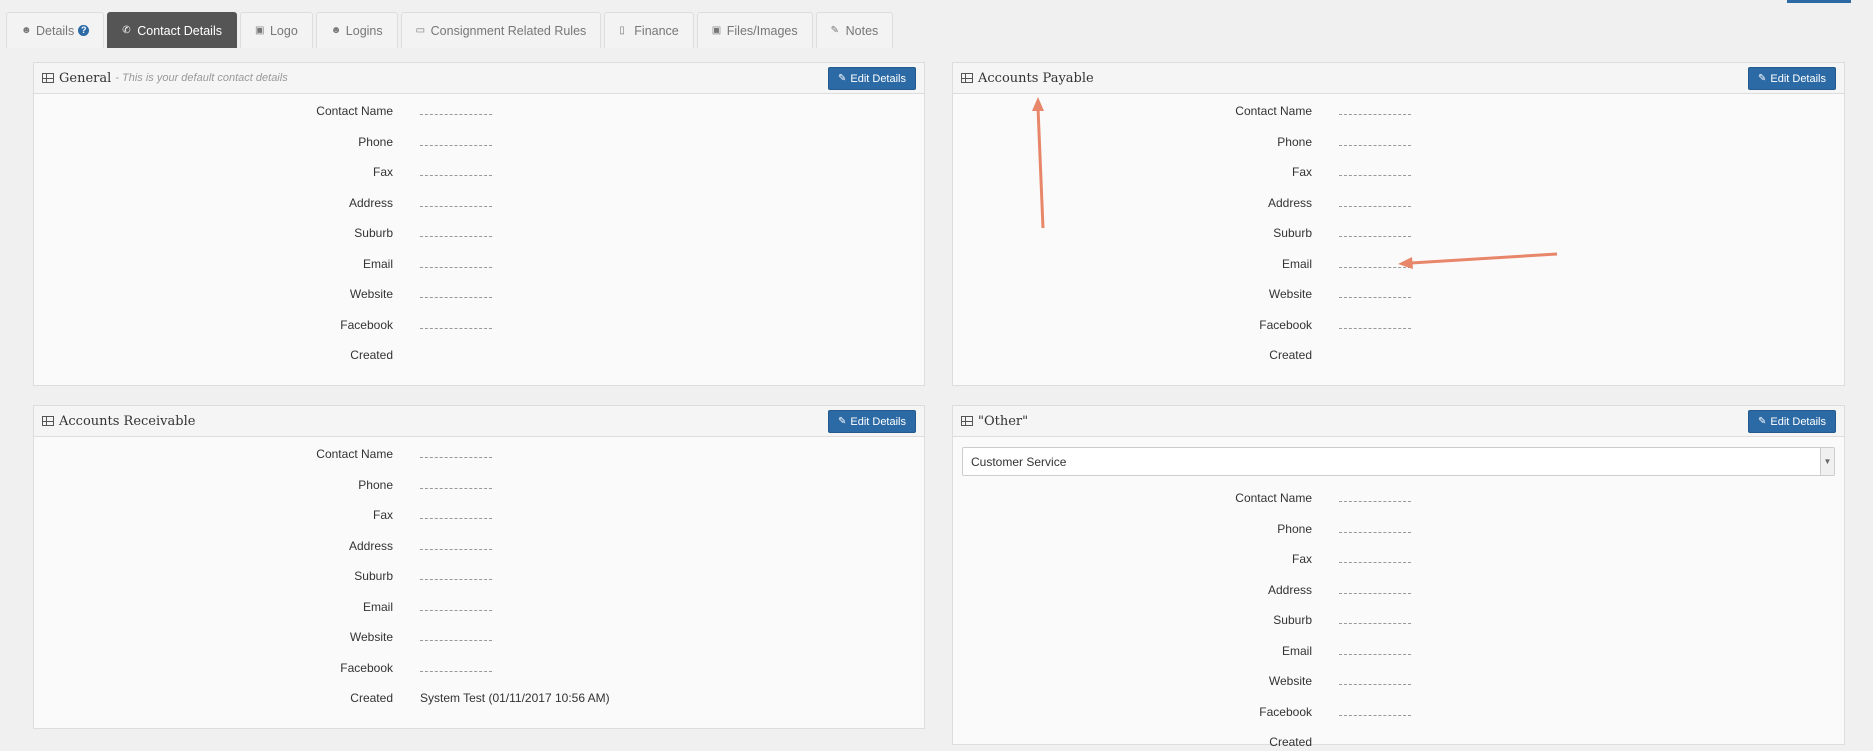  I want to click on tab-logo: ▣ Logo, so click(276, 30).